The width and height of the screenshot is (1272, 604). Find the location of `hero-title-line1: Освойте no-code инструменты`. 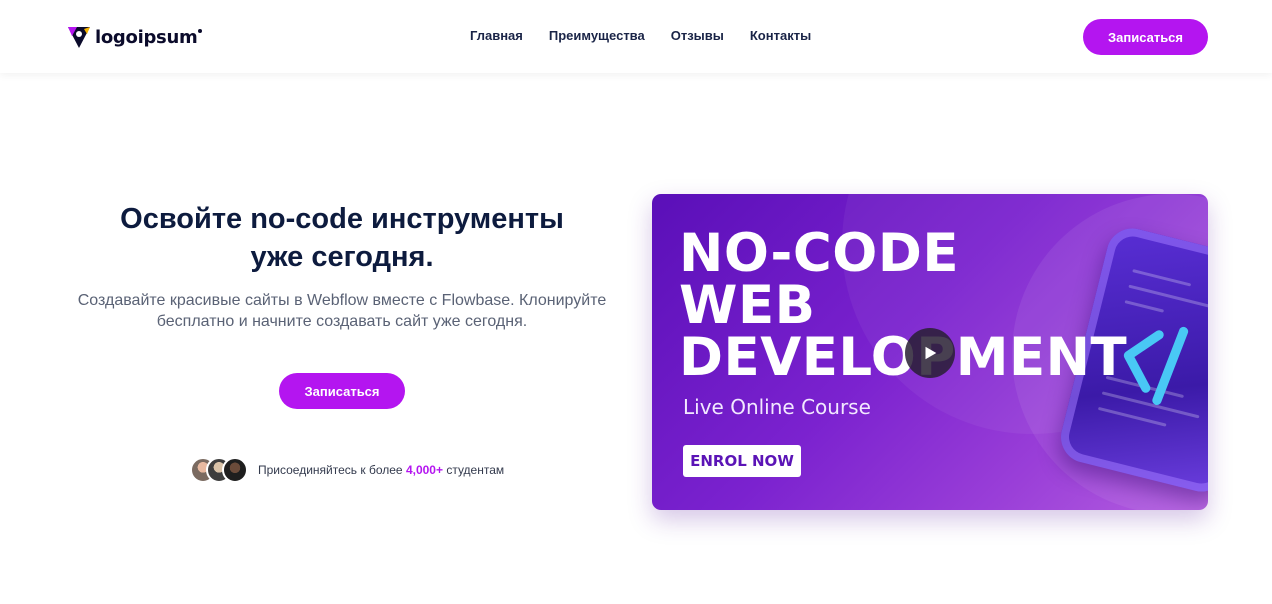

hero-title-line1: Освойте no-code инструменты is located at coordinates (342, 219).